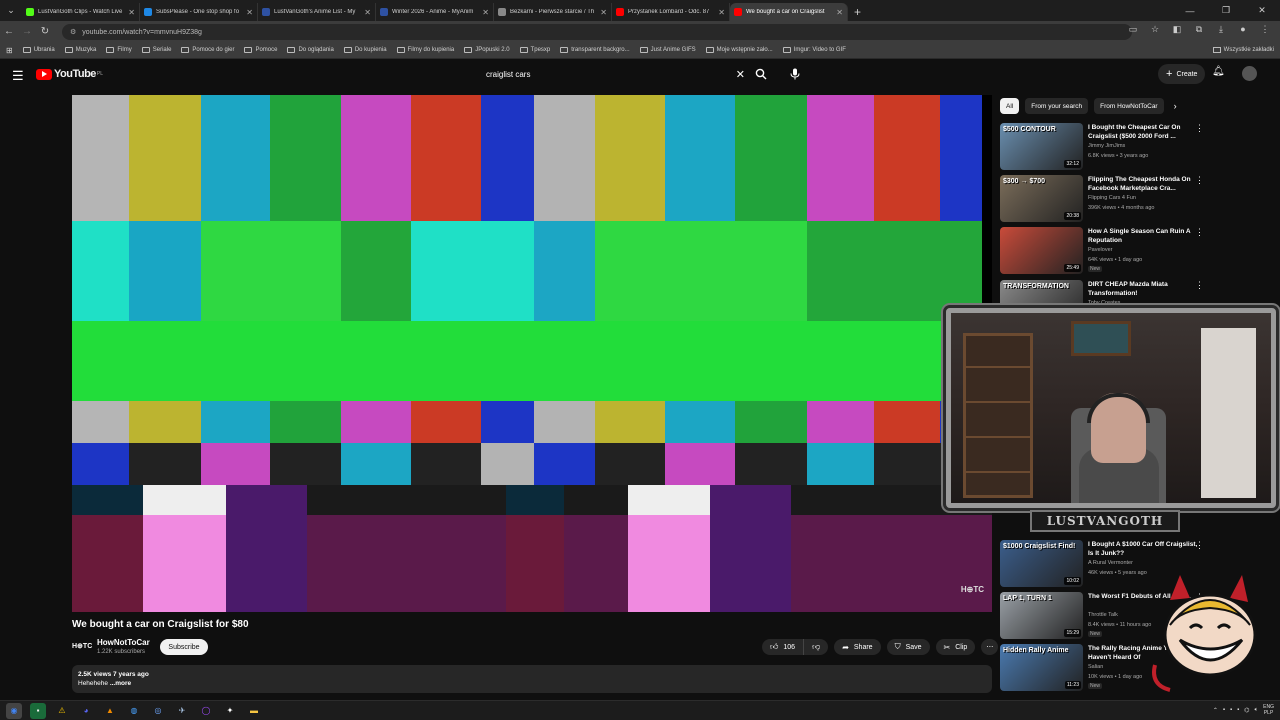 Image resolution: width=1280 pixels, height=720 pixels. Describe the element at coordinates (1110, 563) in the screenshot. I see `recommendation-channel: A Rural Vermonter` at that location.